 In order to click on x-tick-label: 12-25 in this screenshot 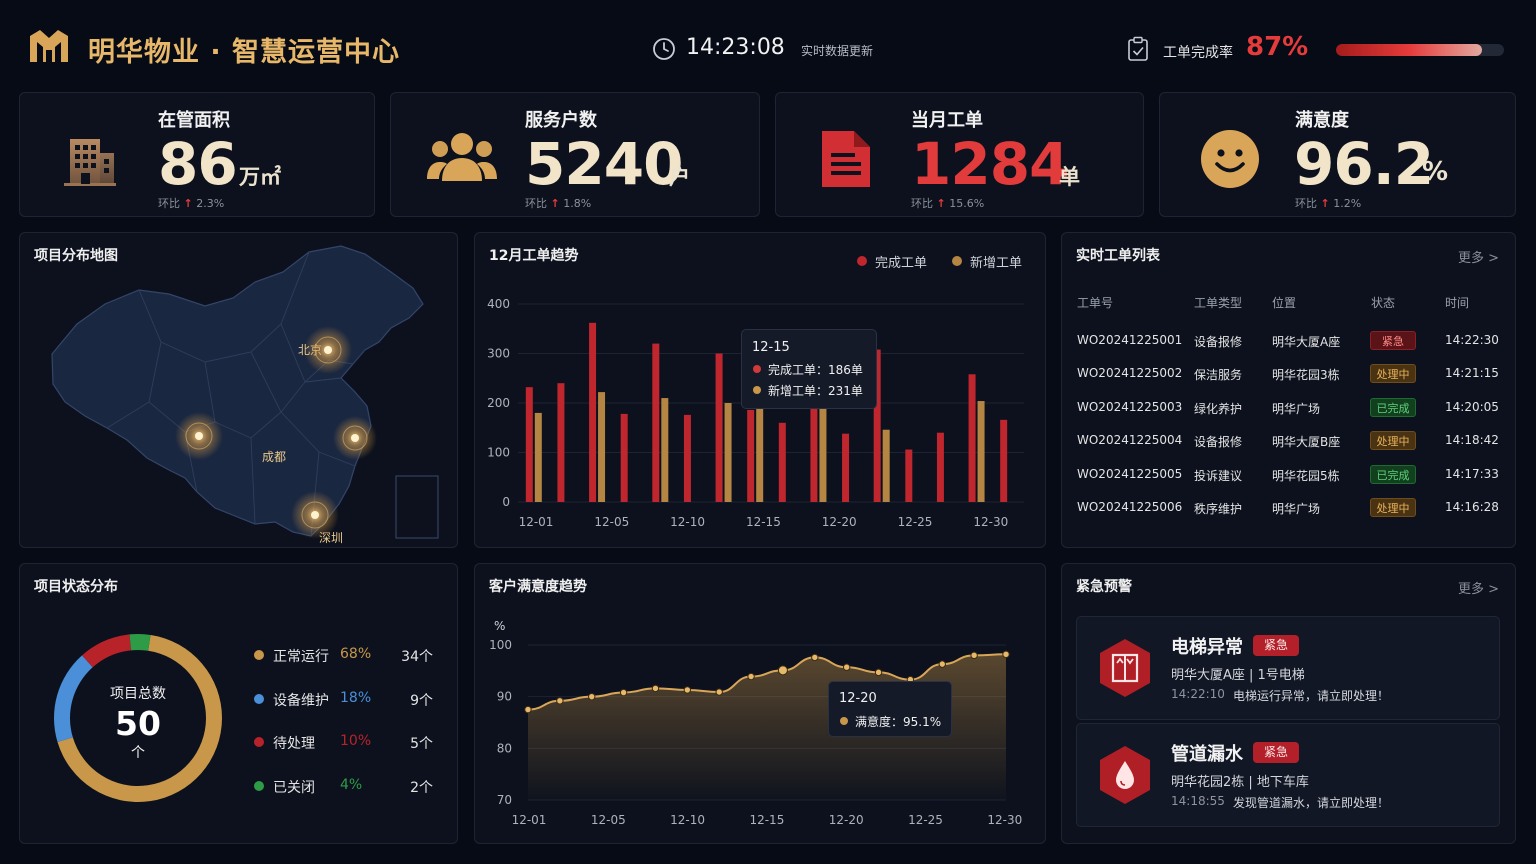, I will do `click(925, 820)`.